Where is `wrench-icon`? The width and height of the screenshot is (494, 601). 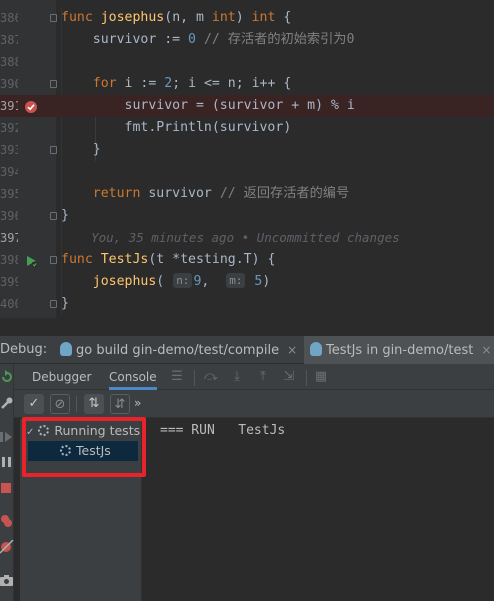 wrench-icon is located at coordinates (7, 403).